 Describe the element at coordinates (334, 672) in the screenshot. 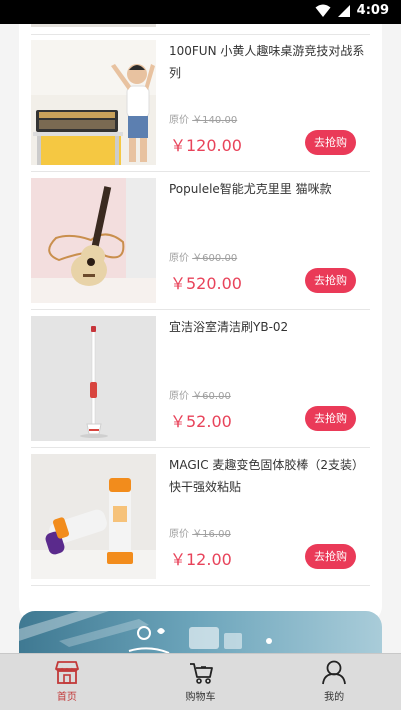

I see `person-icon` at that location.